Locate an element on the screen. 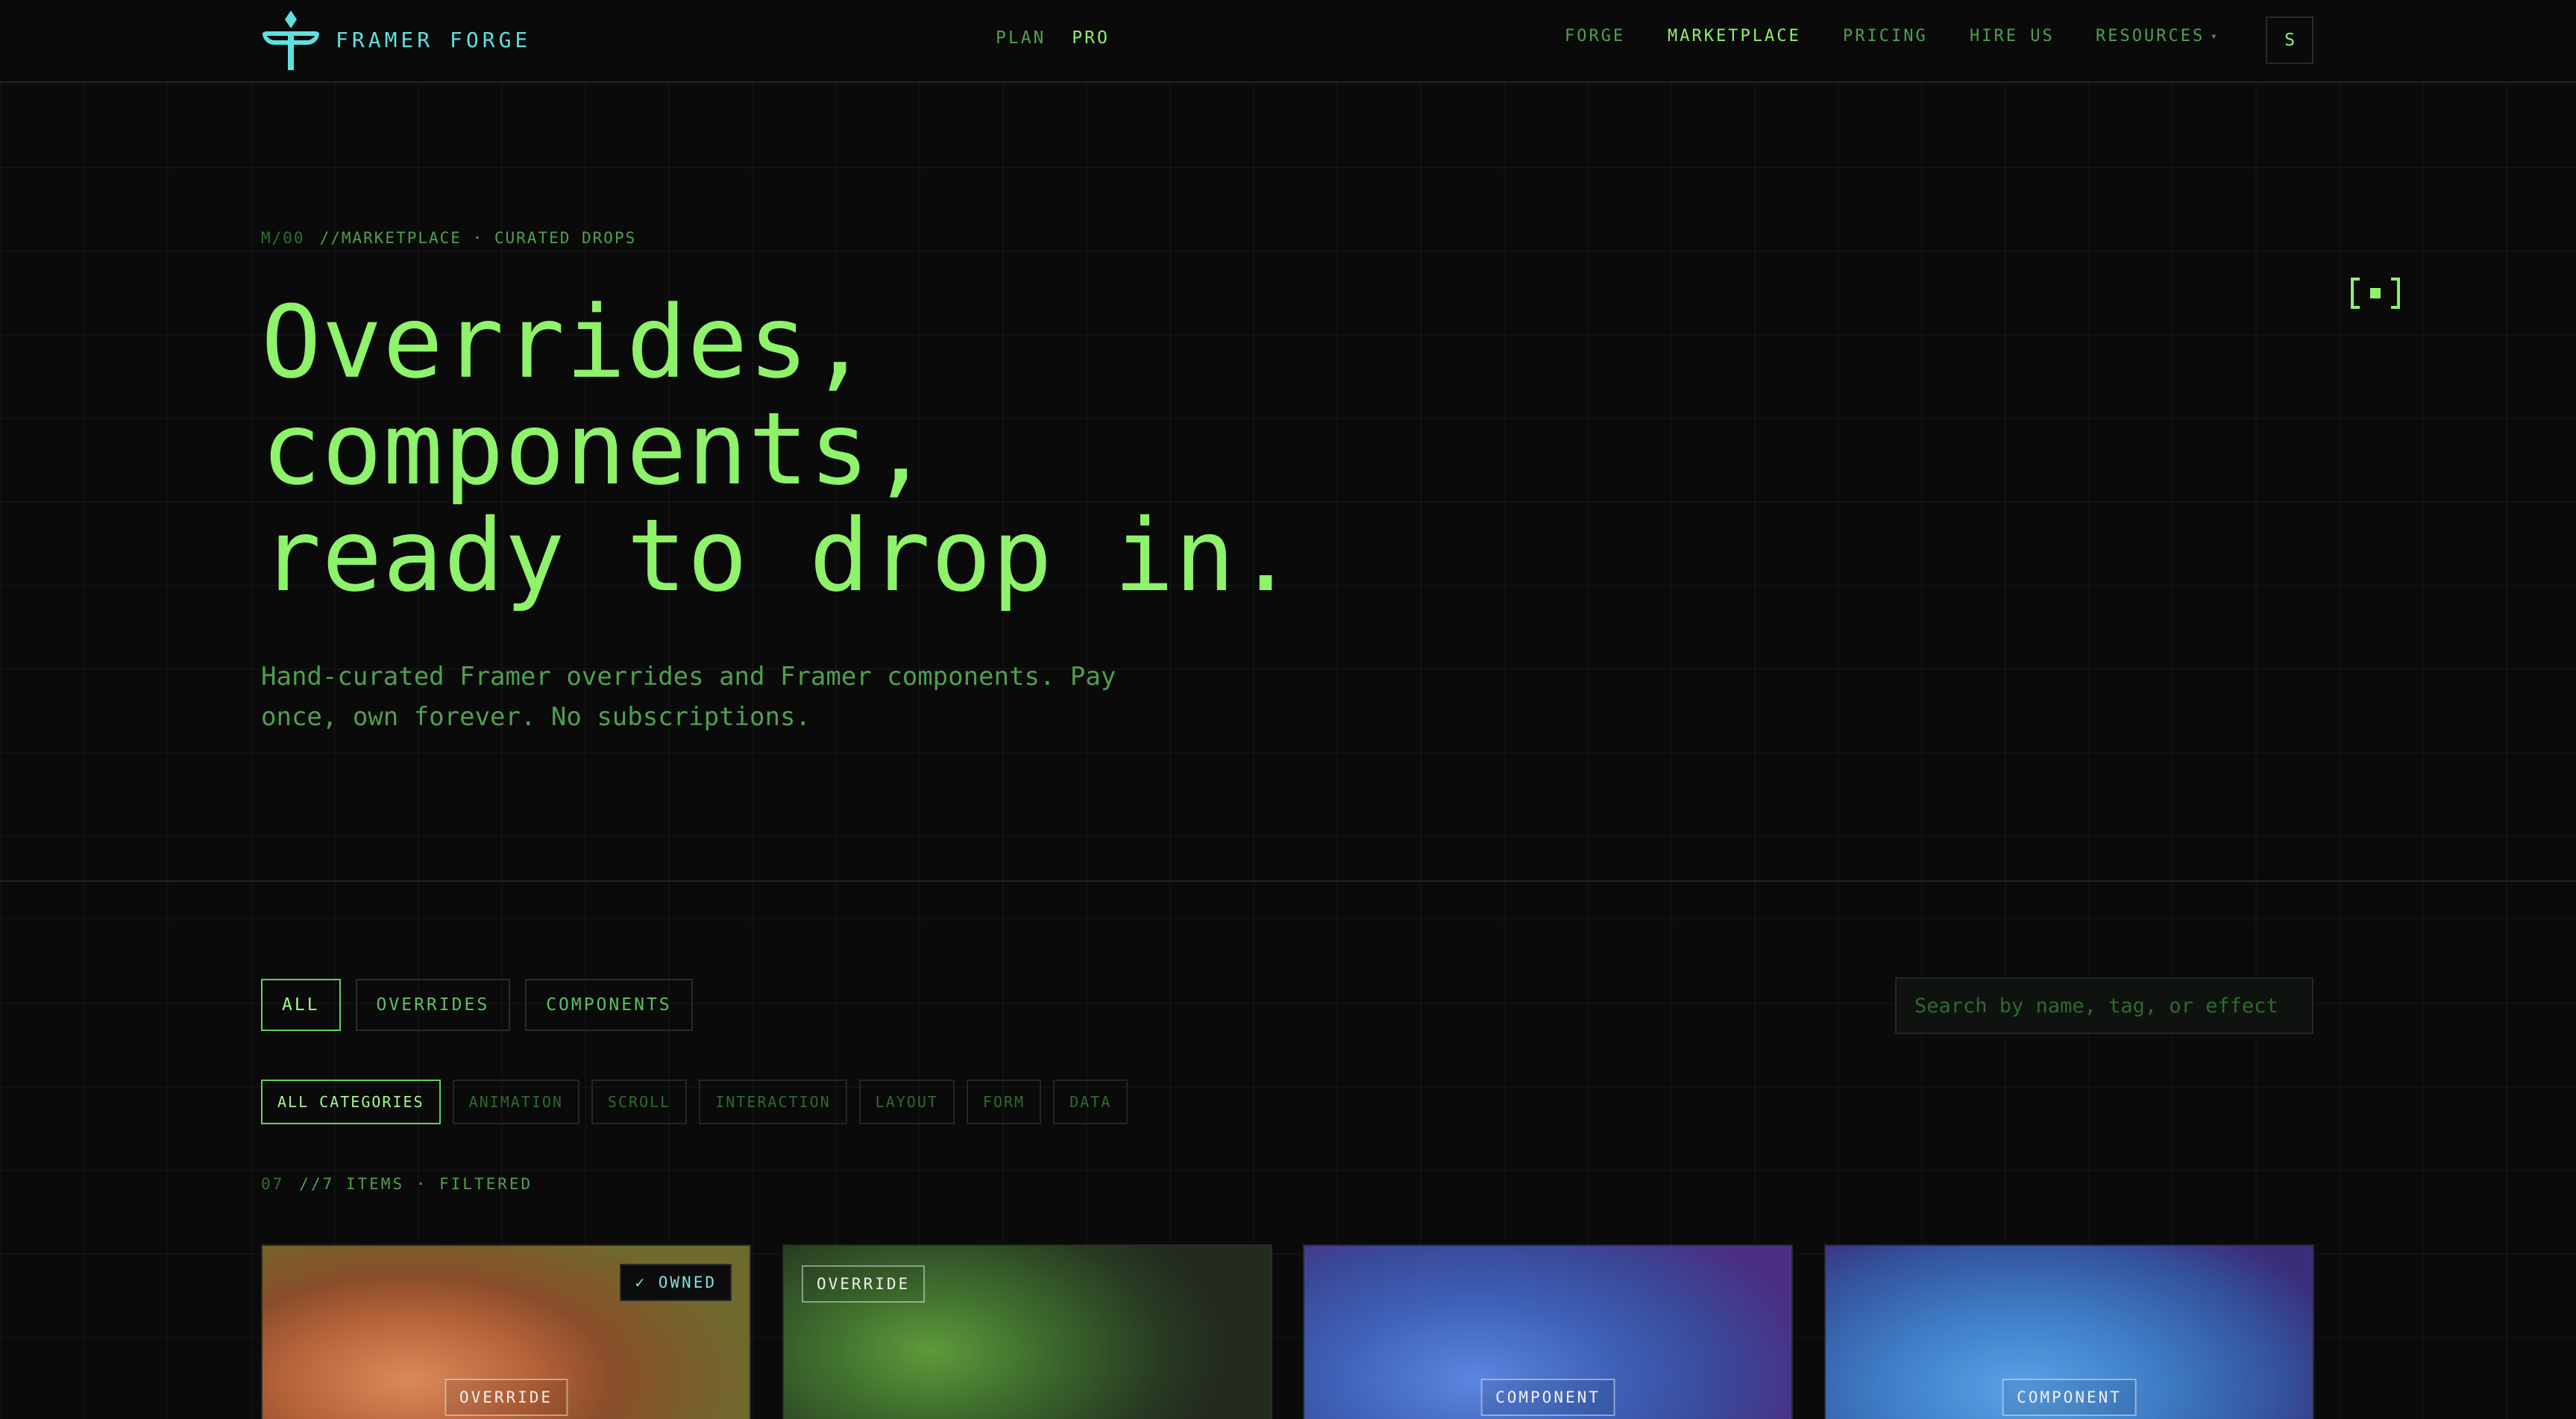 This screenshot has width=2576, height=1419. brand-name: FRAMER FORGE is located at coordinates (434, 40).